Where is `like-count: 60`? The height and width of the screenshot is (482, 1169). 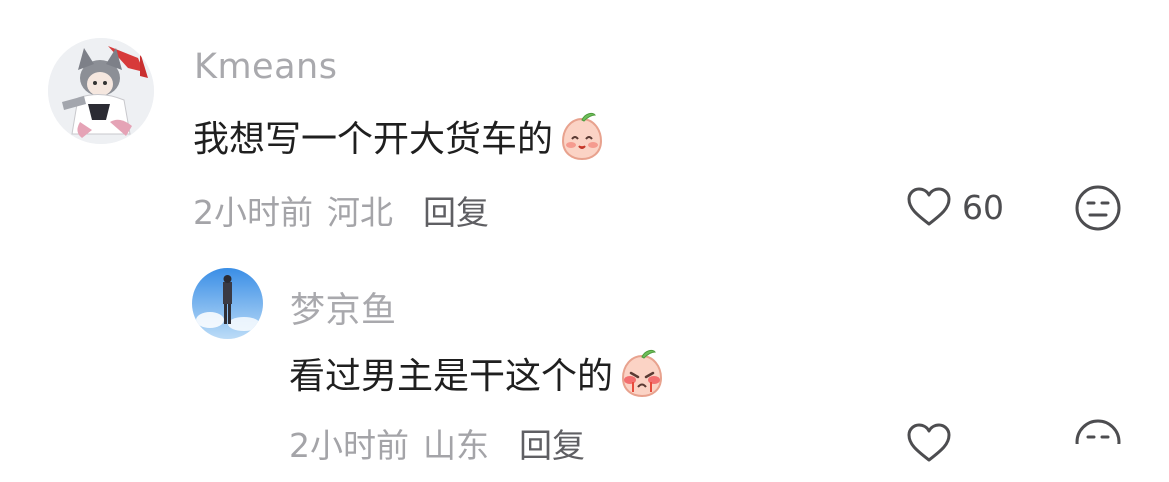 like-count: 60 is located at coordinates (983, 207).